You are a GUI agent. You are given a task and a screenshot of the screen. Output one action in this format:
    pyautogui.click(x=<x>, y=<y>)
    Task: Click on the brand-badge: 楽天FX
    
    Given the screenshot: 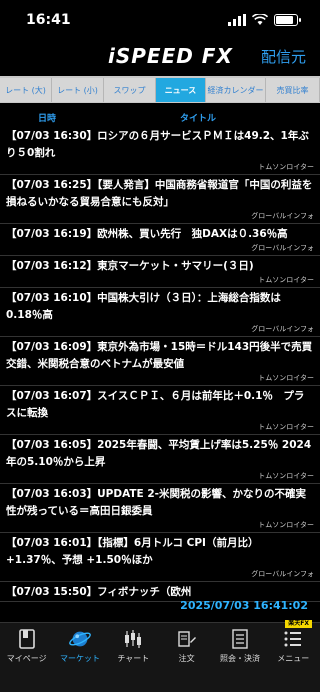 What is the action you would take?
    pyautogui.click(x=298, y=624)
    